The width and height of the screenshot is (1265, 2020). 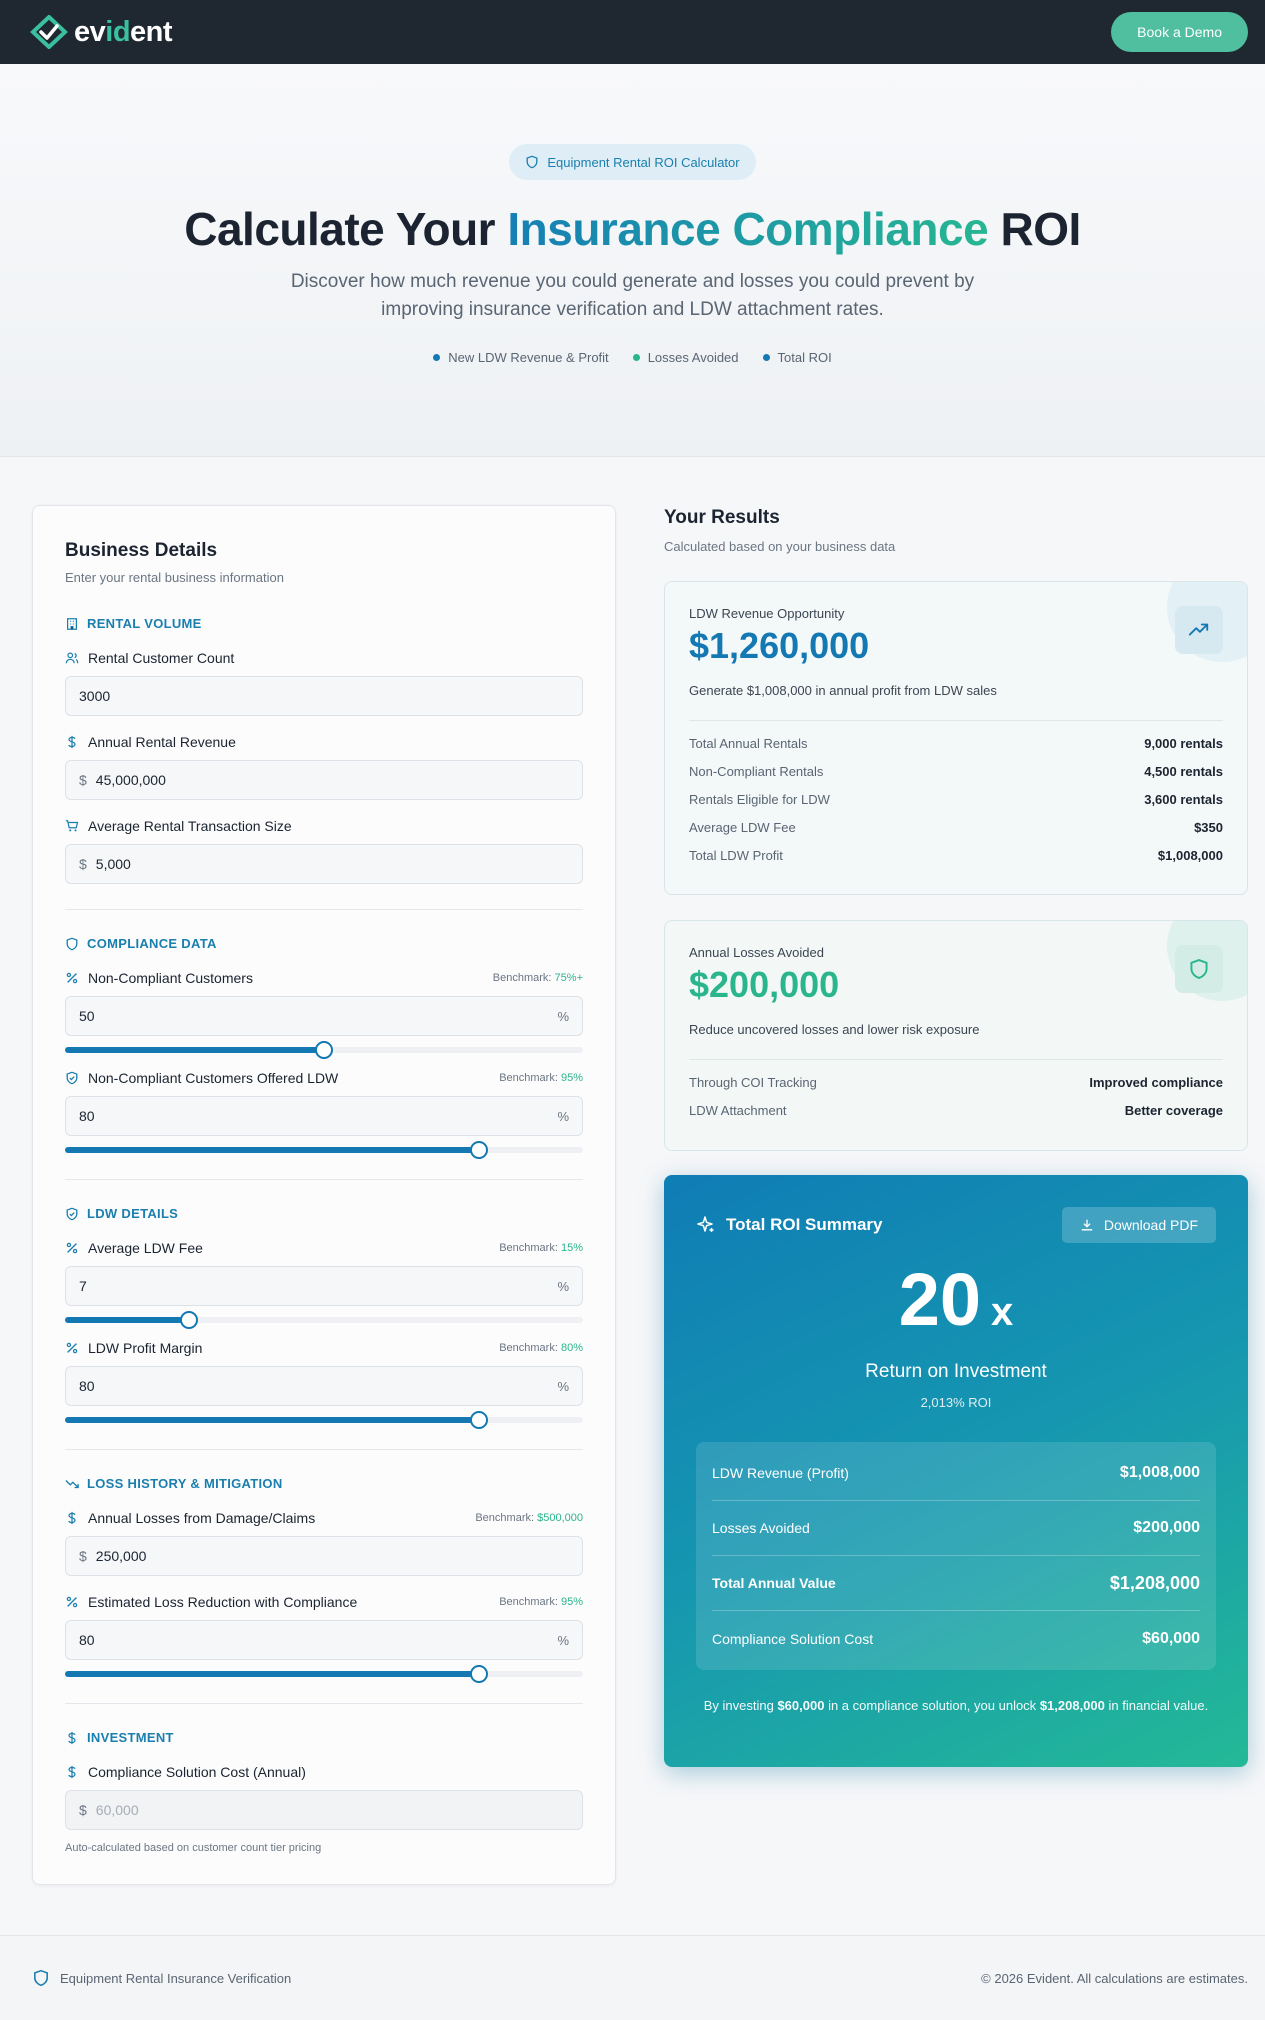 I want to click on results-title: Your Results, so click(x=722, y=517).